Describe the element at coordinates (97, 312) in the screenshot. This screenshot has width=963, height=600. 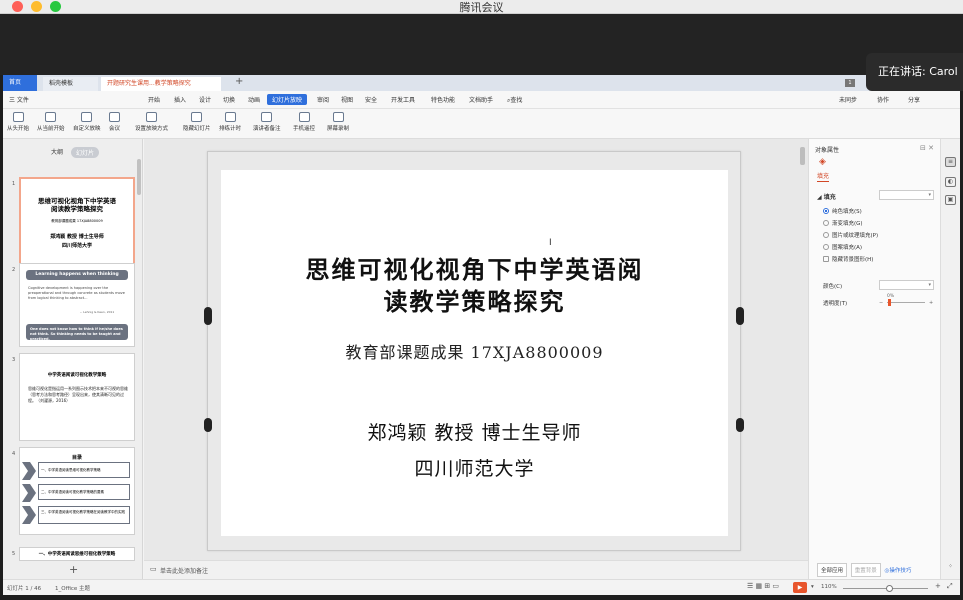
I see `thumb-citation: -- Lehnig & Keen, 2011` at that location.